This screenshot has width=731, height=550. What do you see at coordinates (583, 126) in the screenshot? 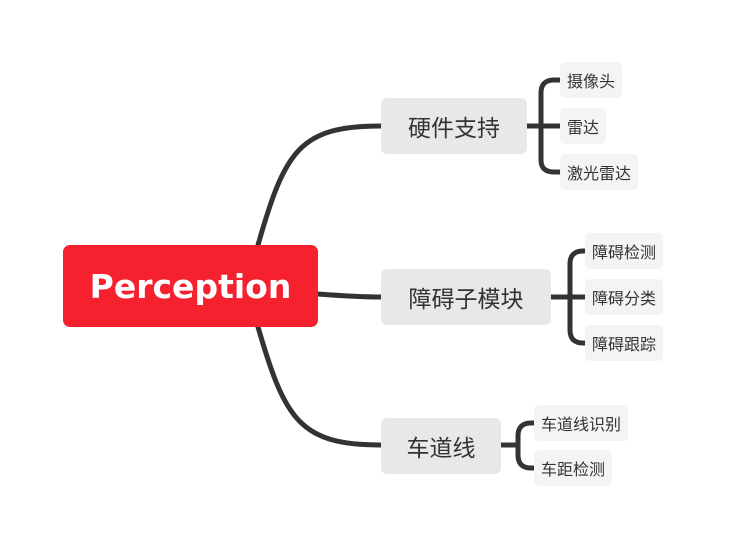
I see `leaf-radar: 雷达` at bounding box center [583, 126].